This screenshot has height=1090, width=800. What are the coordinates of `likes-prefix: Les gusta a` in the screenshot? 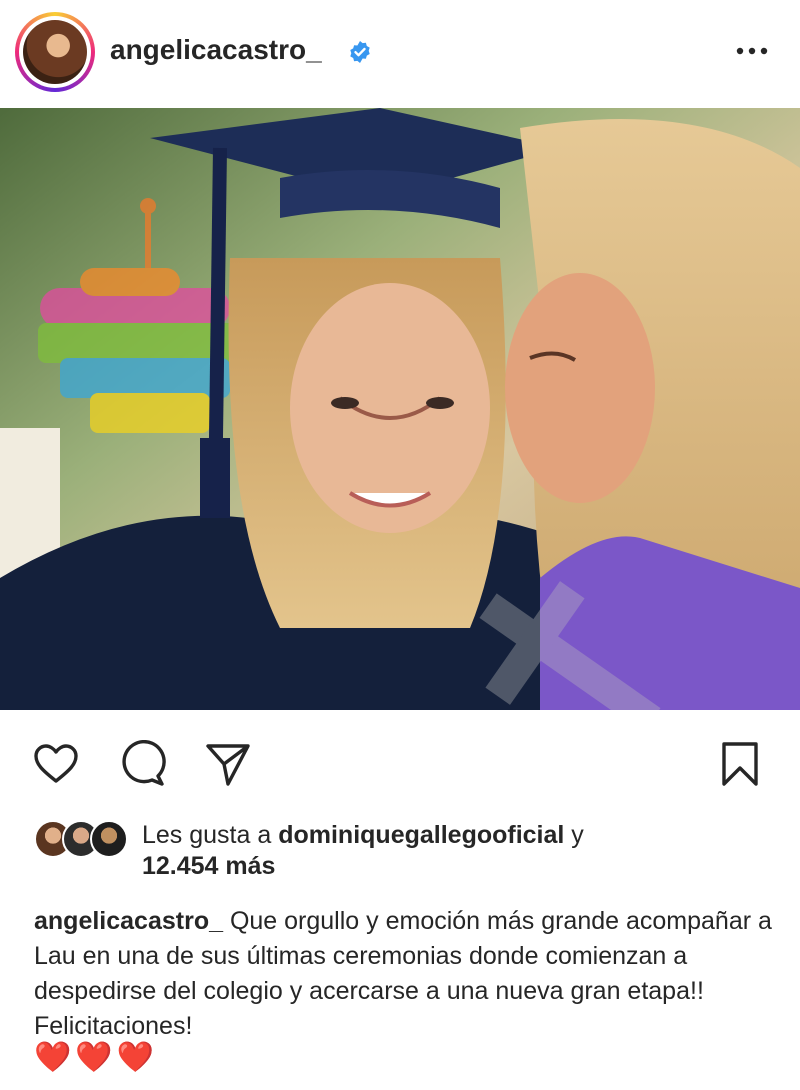 It's located at (210, 835).